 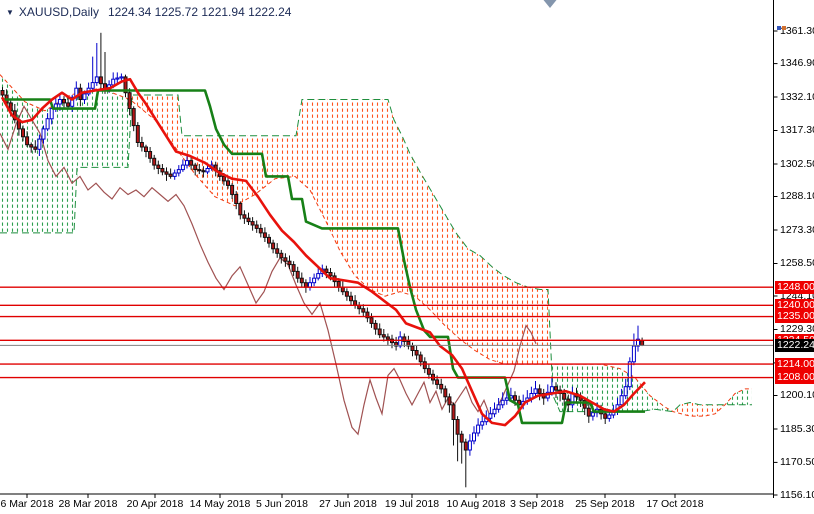 What do you see at coordinates (797, 130) in the screenshot?
I see `price-axis-label: 1317.30` at bounding box center [797, 130].